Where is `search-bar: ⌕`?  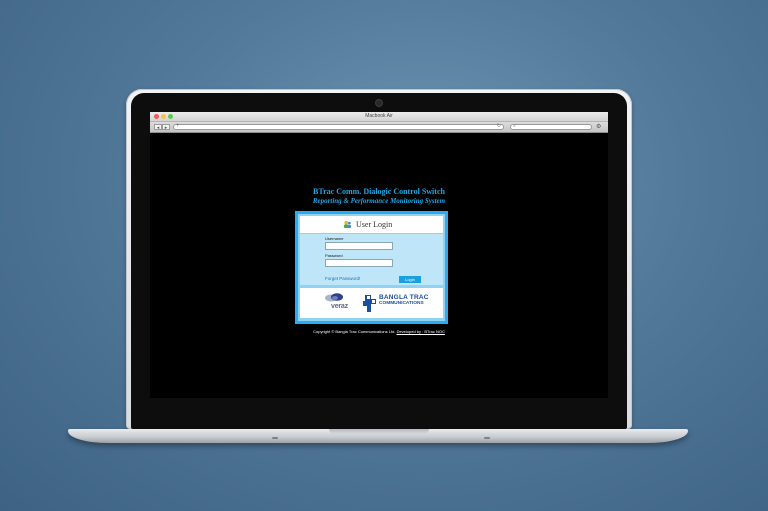
search-bar: ⌕ is located at coordinates (551, 126).